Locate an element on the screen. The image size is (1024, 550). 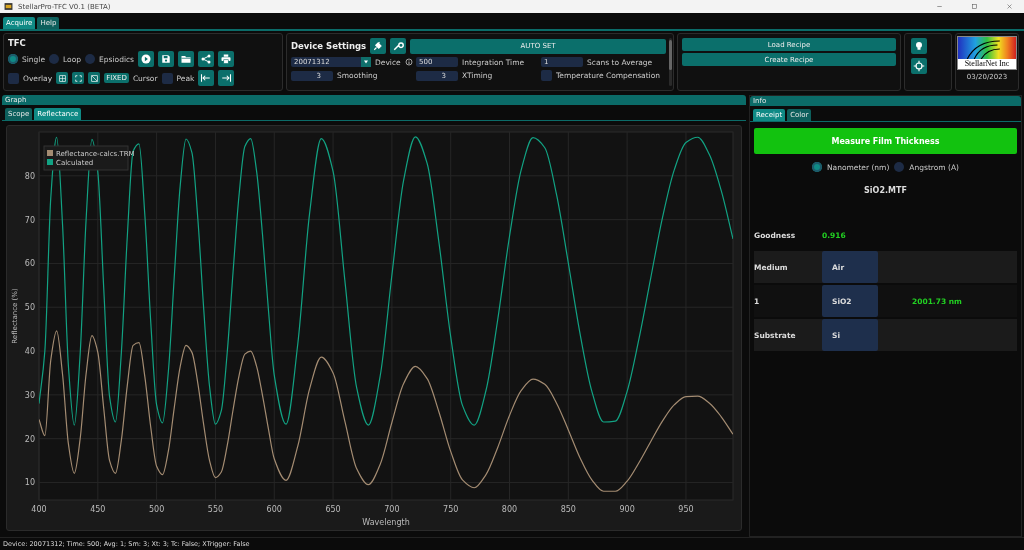
table-icon is located at coordinates (62, 78).